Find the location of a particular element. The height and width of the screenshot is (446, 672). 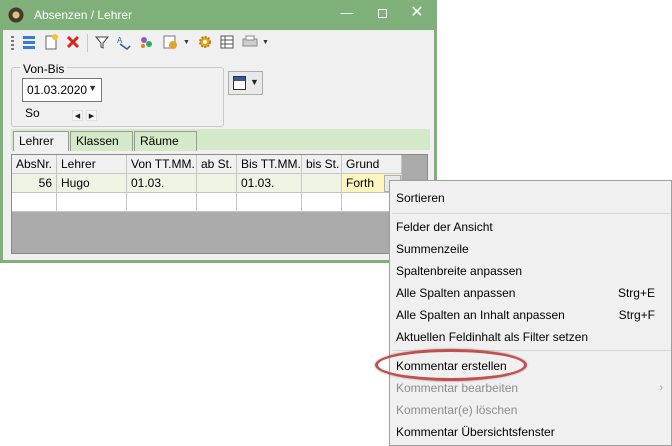

menu-item-shortcut: Strg+F is located at coordinates (636, 315).